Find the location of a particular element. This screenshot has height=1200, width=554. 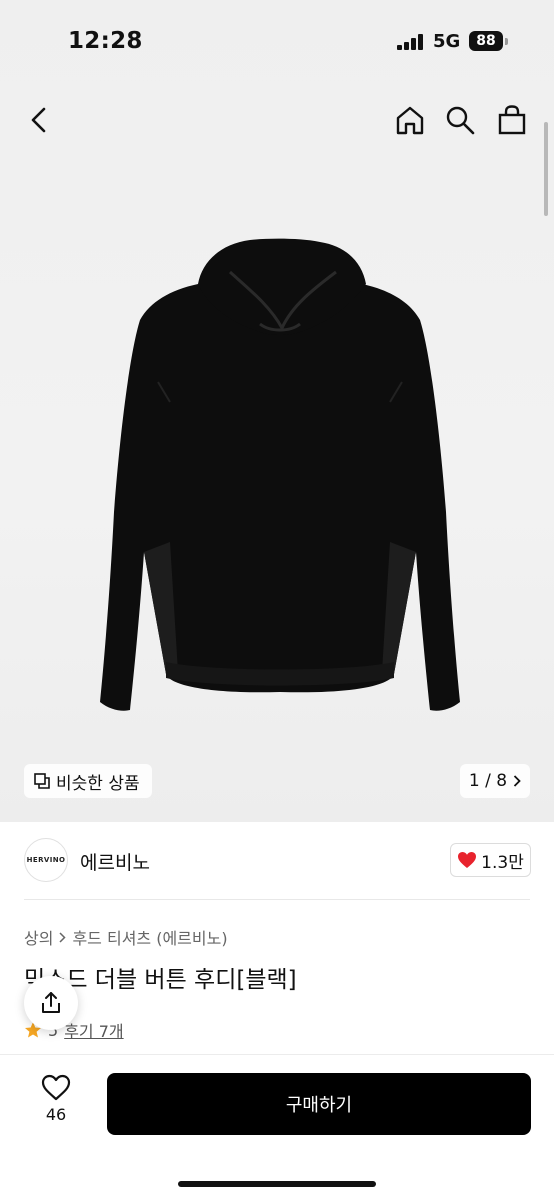

brand-logo: HERVINO is located at coordinates (46, 860).